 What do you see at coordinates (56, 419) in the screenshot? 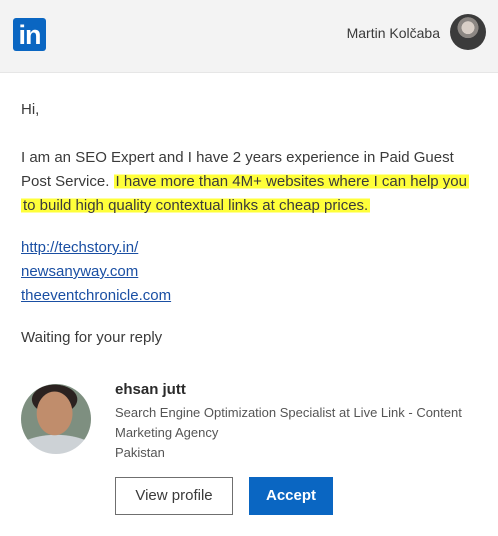
I see `sender-avatar` at bounding box center [56, 419].